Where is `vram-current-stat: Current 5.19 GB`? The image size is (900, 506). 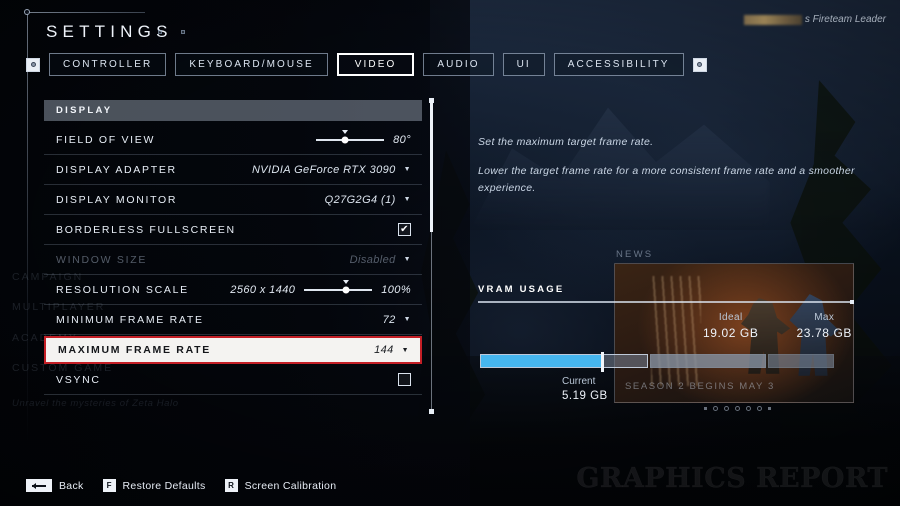
vram-current-stat: Current 5.19 GB is located at coordinates (585, 389).